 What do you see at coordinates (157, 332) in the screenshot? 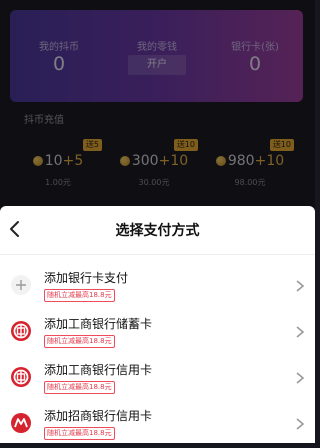
I see `payment-option-icbc-debit: 添加工商银行储蓄卡 随机立减最高18.8元` at bounding box center [157, 332].